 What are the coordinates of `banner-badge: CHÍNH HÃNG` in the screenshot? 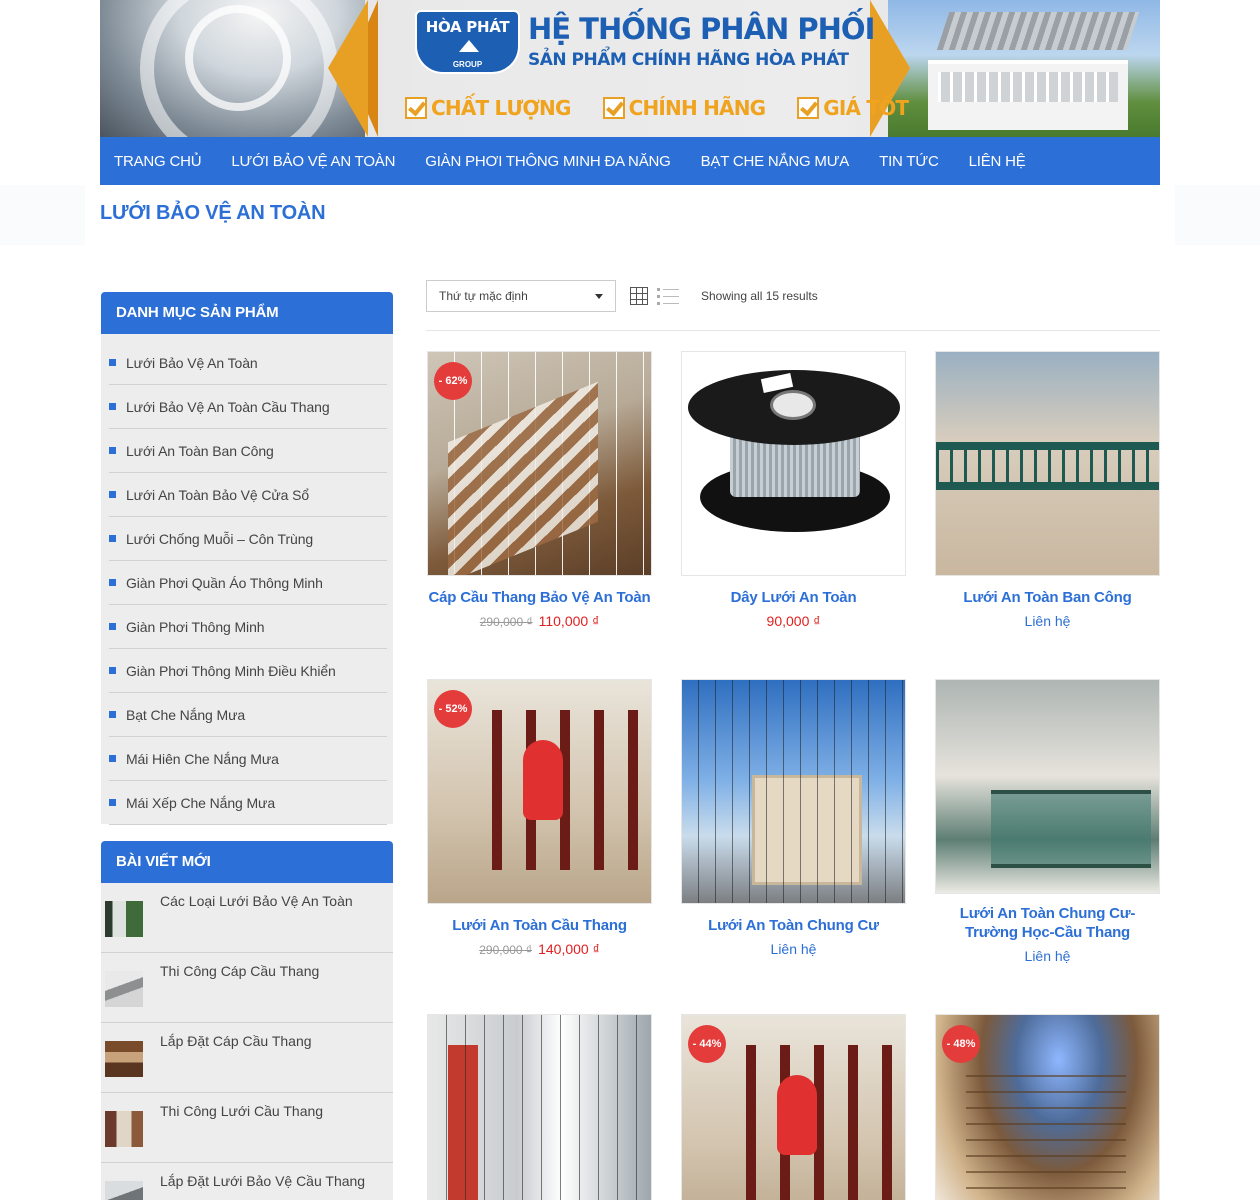 It's located at (684, 108).